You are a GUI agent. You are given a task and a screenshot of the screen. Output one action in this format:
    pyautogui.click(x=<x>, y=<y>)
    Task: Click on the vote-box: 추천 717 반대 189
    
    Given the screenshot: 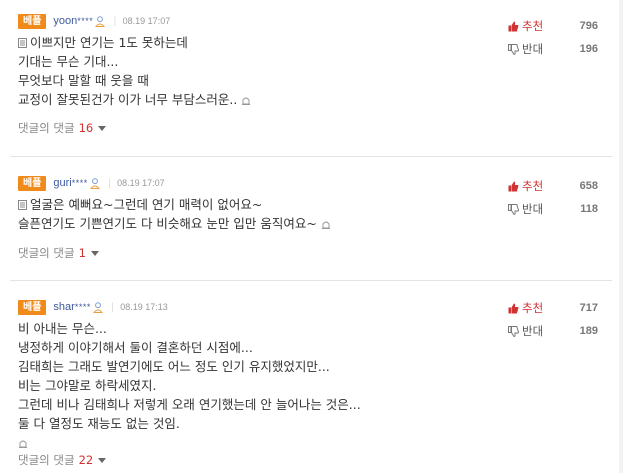 What is the action you would take?
    pyautogui.click(x=553, y=319)
    